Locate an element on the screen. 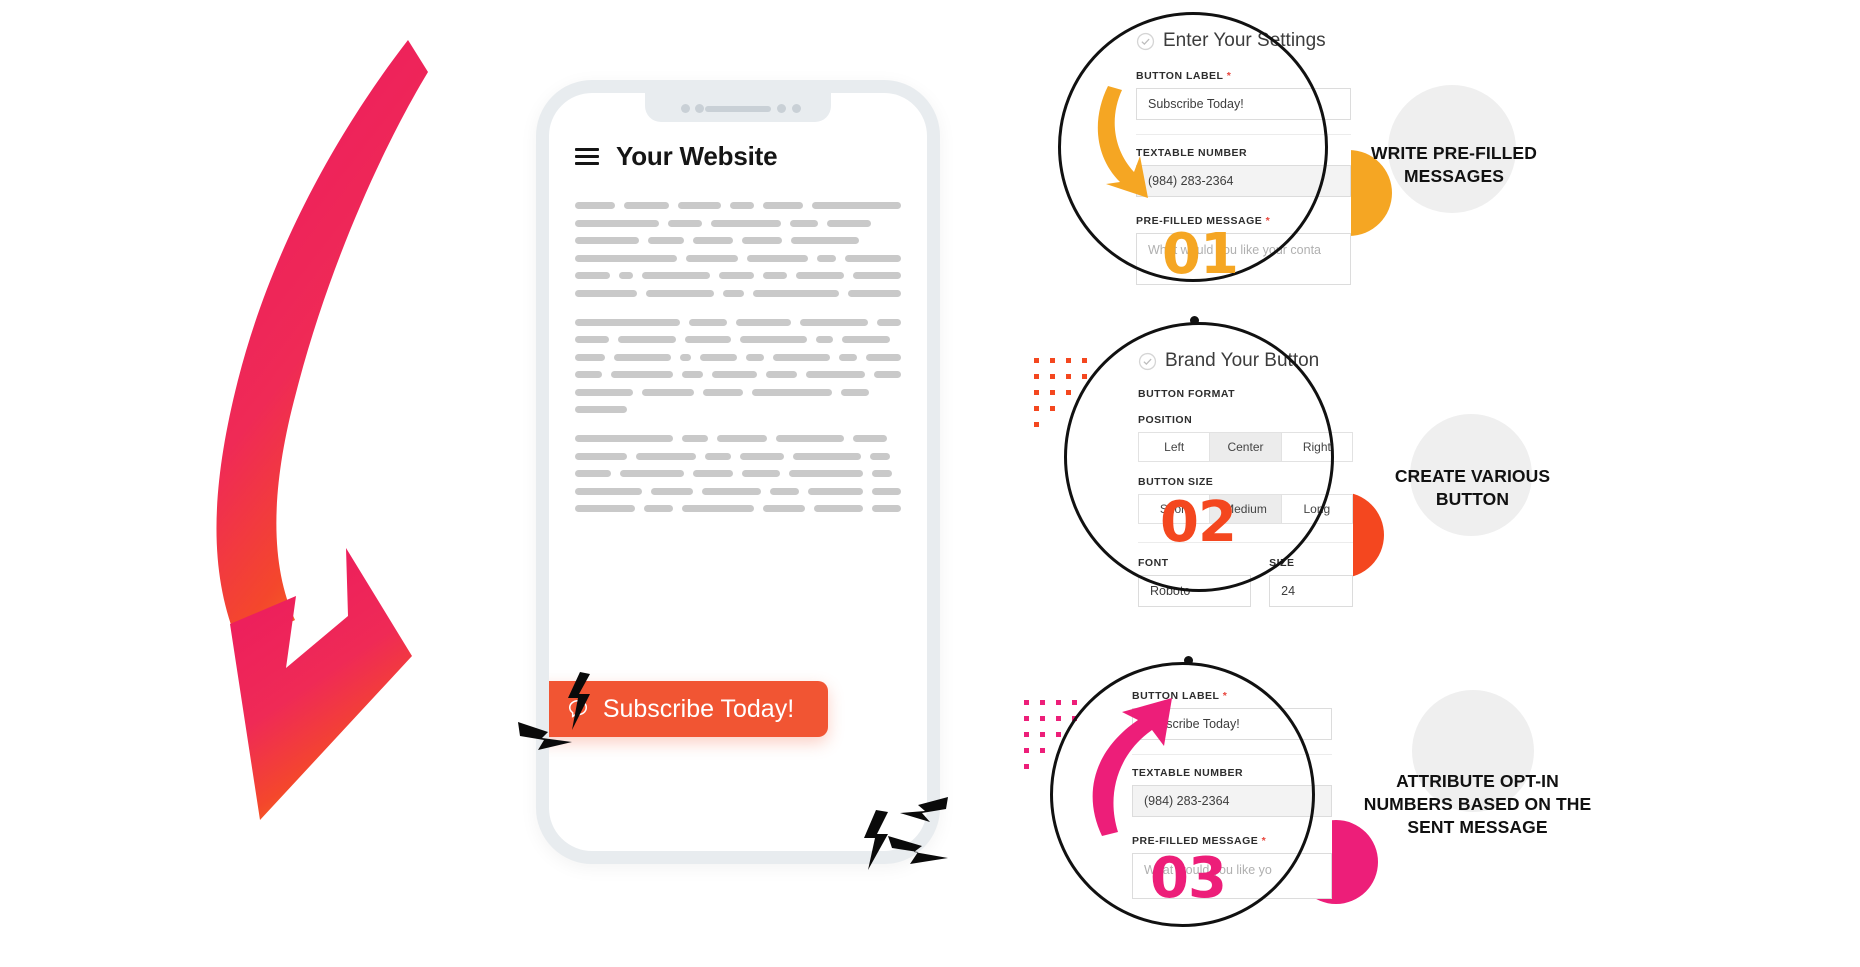 The image size is (1860, 967). website-header: Your Website is located at coordinates (738, 156).